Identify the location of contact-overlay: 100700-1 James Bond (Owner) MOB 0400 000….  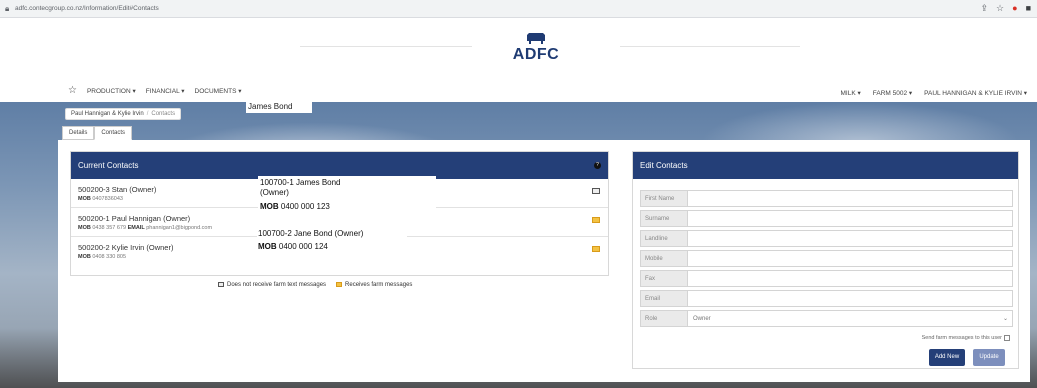
(347, 194).